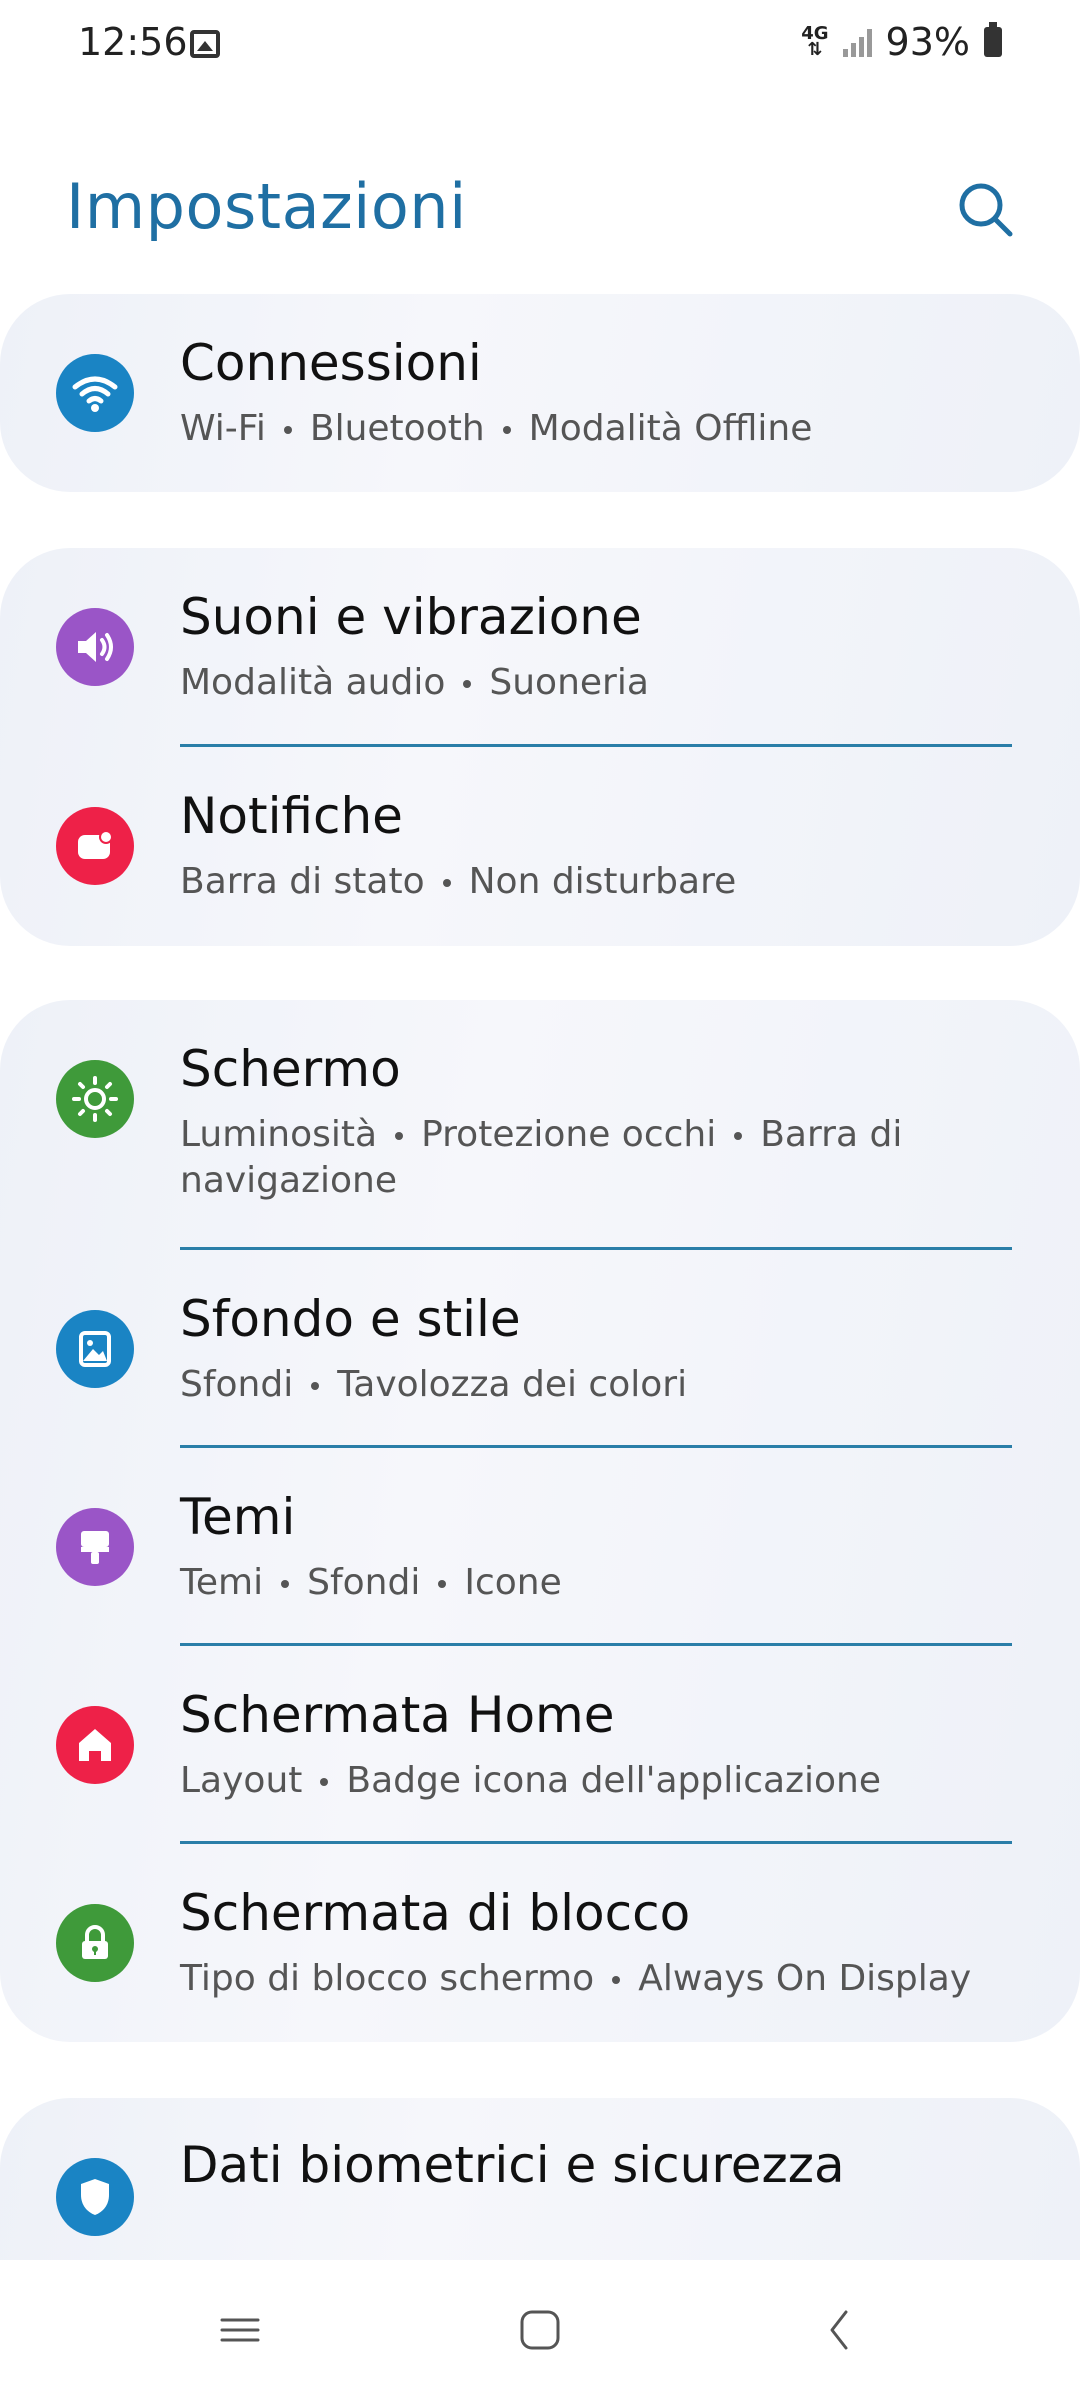 This screenshot has height=2400, width=1080. What do you see at coordinates (95, 1547) in the screenshot?
I see `brush-icon` at bounding box center [95, 1547].